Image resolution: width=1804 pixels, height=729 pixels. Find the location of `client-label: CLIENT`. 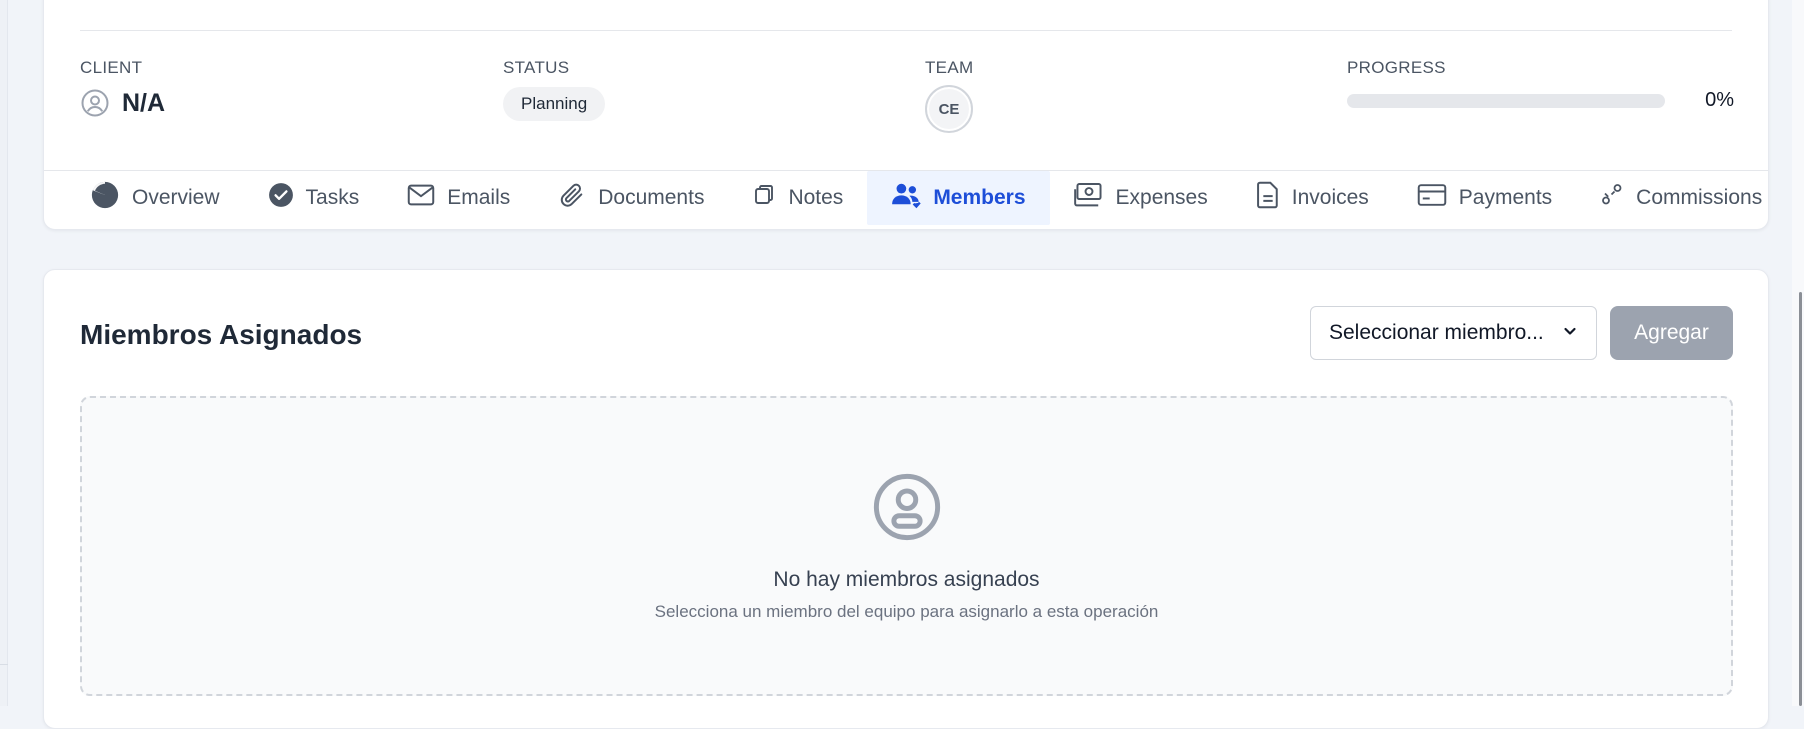

client-label: CLIENT is located at coordinates (111, 67).